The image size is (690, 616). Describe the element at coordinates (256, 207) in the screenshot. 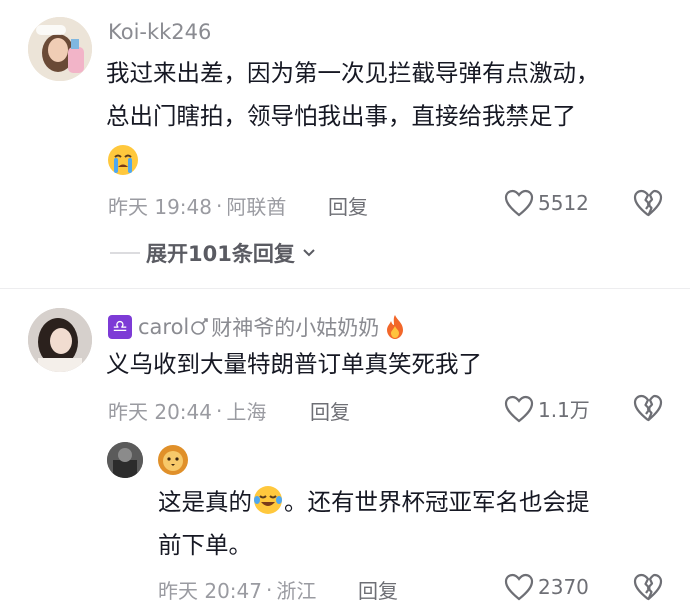

I see `location: 阿联酋` at that location.